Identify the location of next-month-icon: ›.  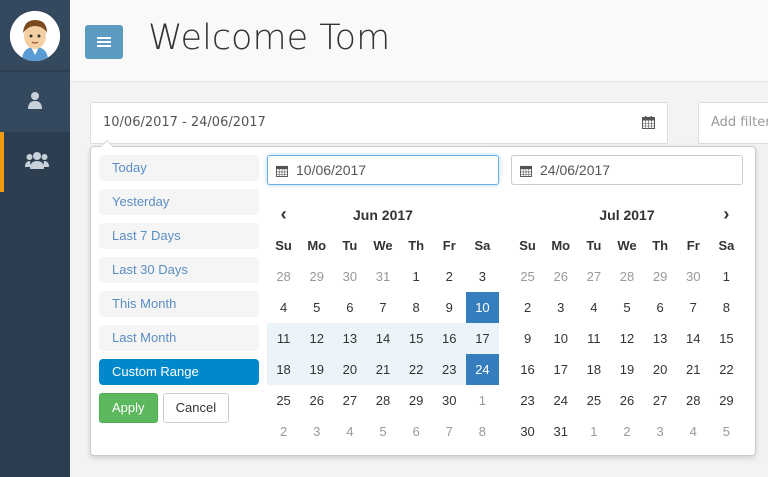
(726, 214).